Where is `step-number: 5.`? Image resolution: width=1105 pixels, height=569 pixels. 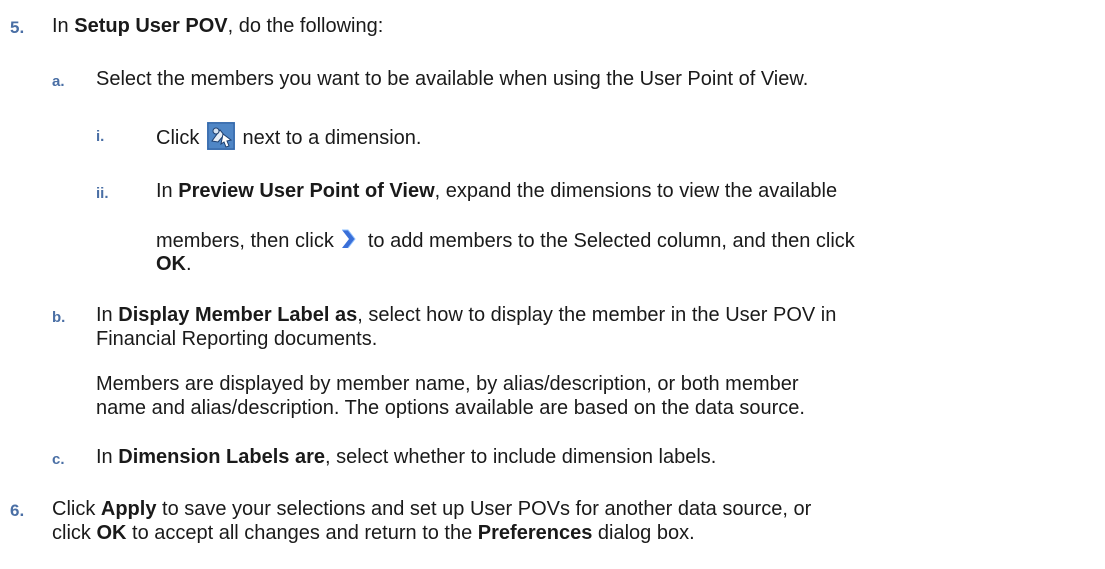 step-number: 5. is located at coordinates (17, 27).